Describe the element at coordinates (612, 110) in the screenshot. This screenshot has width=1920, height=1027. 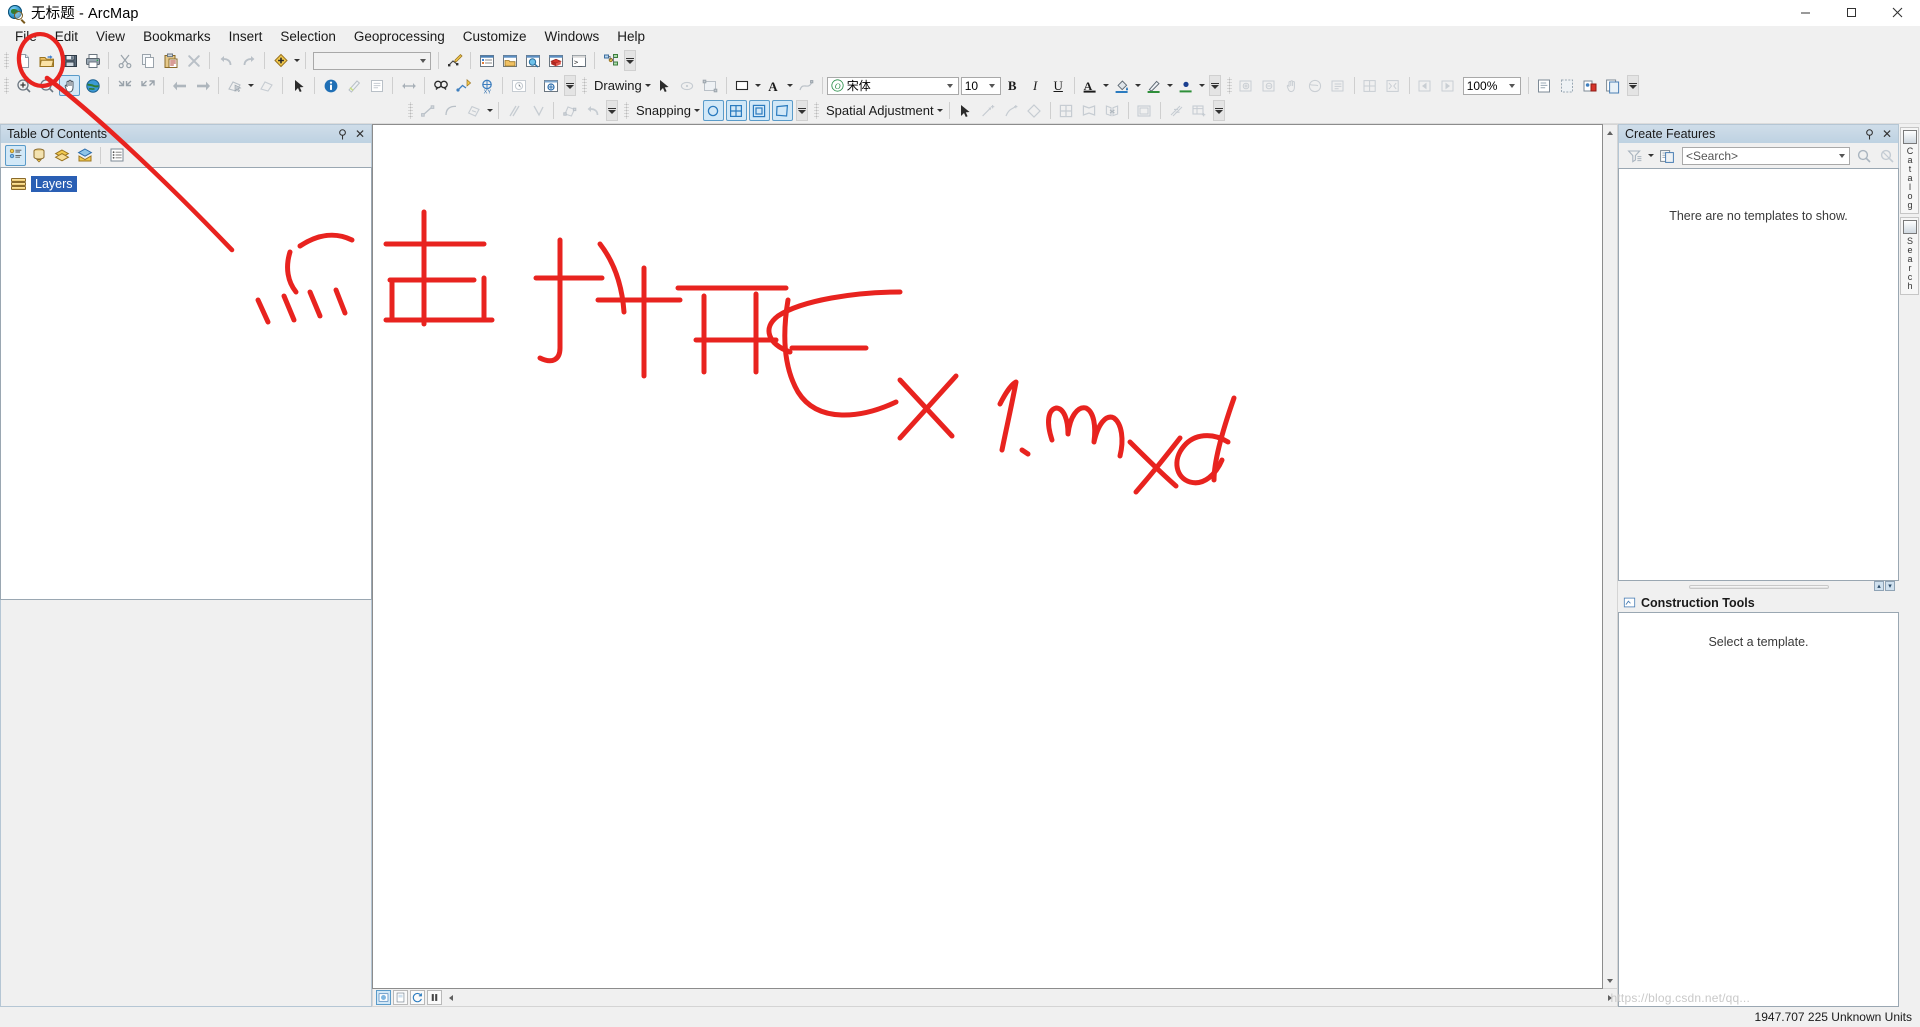
I see `editor-toolbar-overflow` at that location.